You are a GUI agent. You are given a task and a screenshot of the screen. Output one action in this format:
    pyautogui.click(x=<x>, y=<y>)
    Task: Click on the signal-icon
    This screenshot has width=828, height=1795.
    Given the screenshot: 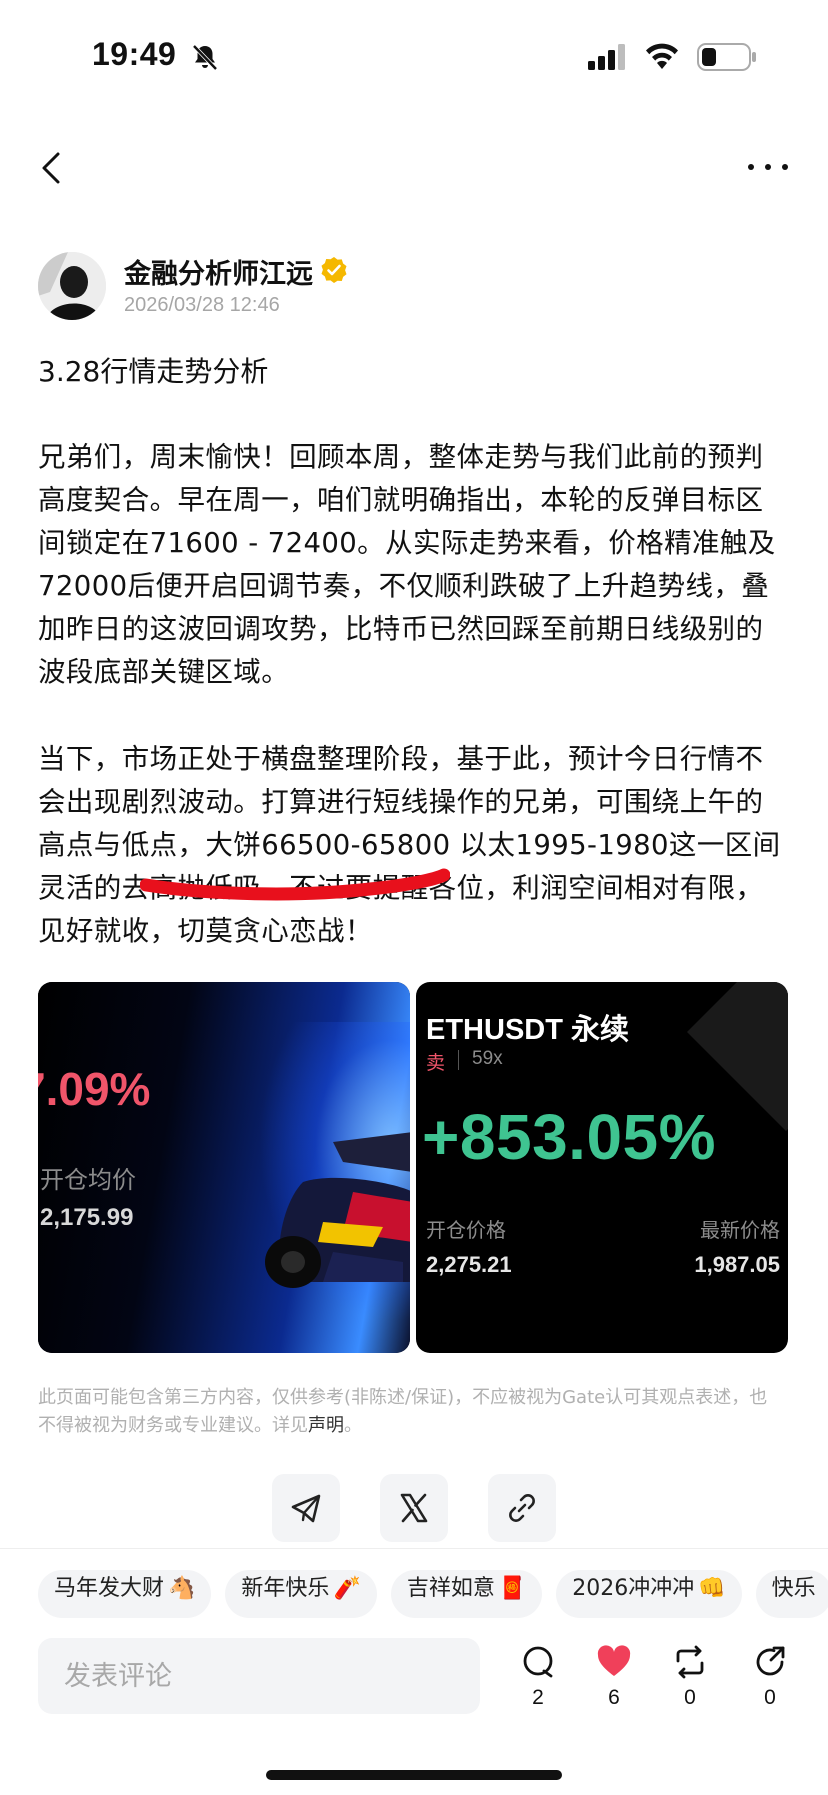 What is the action you would take?
    pyautogui.click(x=606, y=57)
    